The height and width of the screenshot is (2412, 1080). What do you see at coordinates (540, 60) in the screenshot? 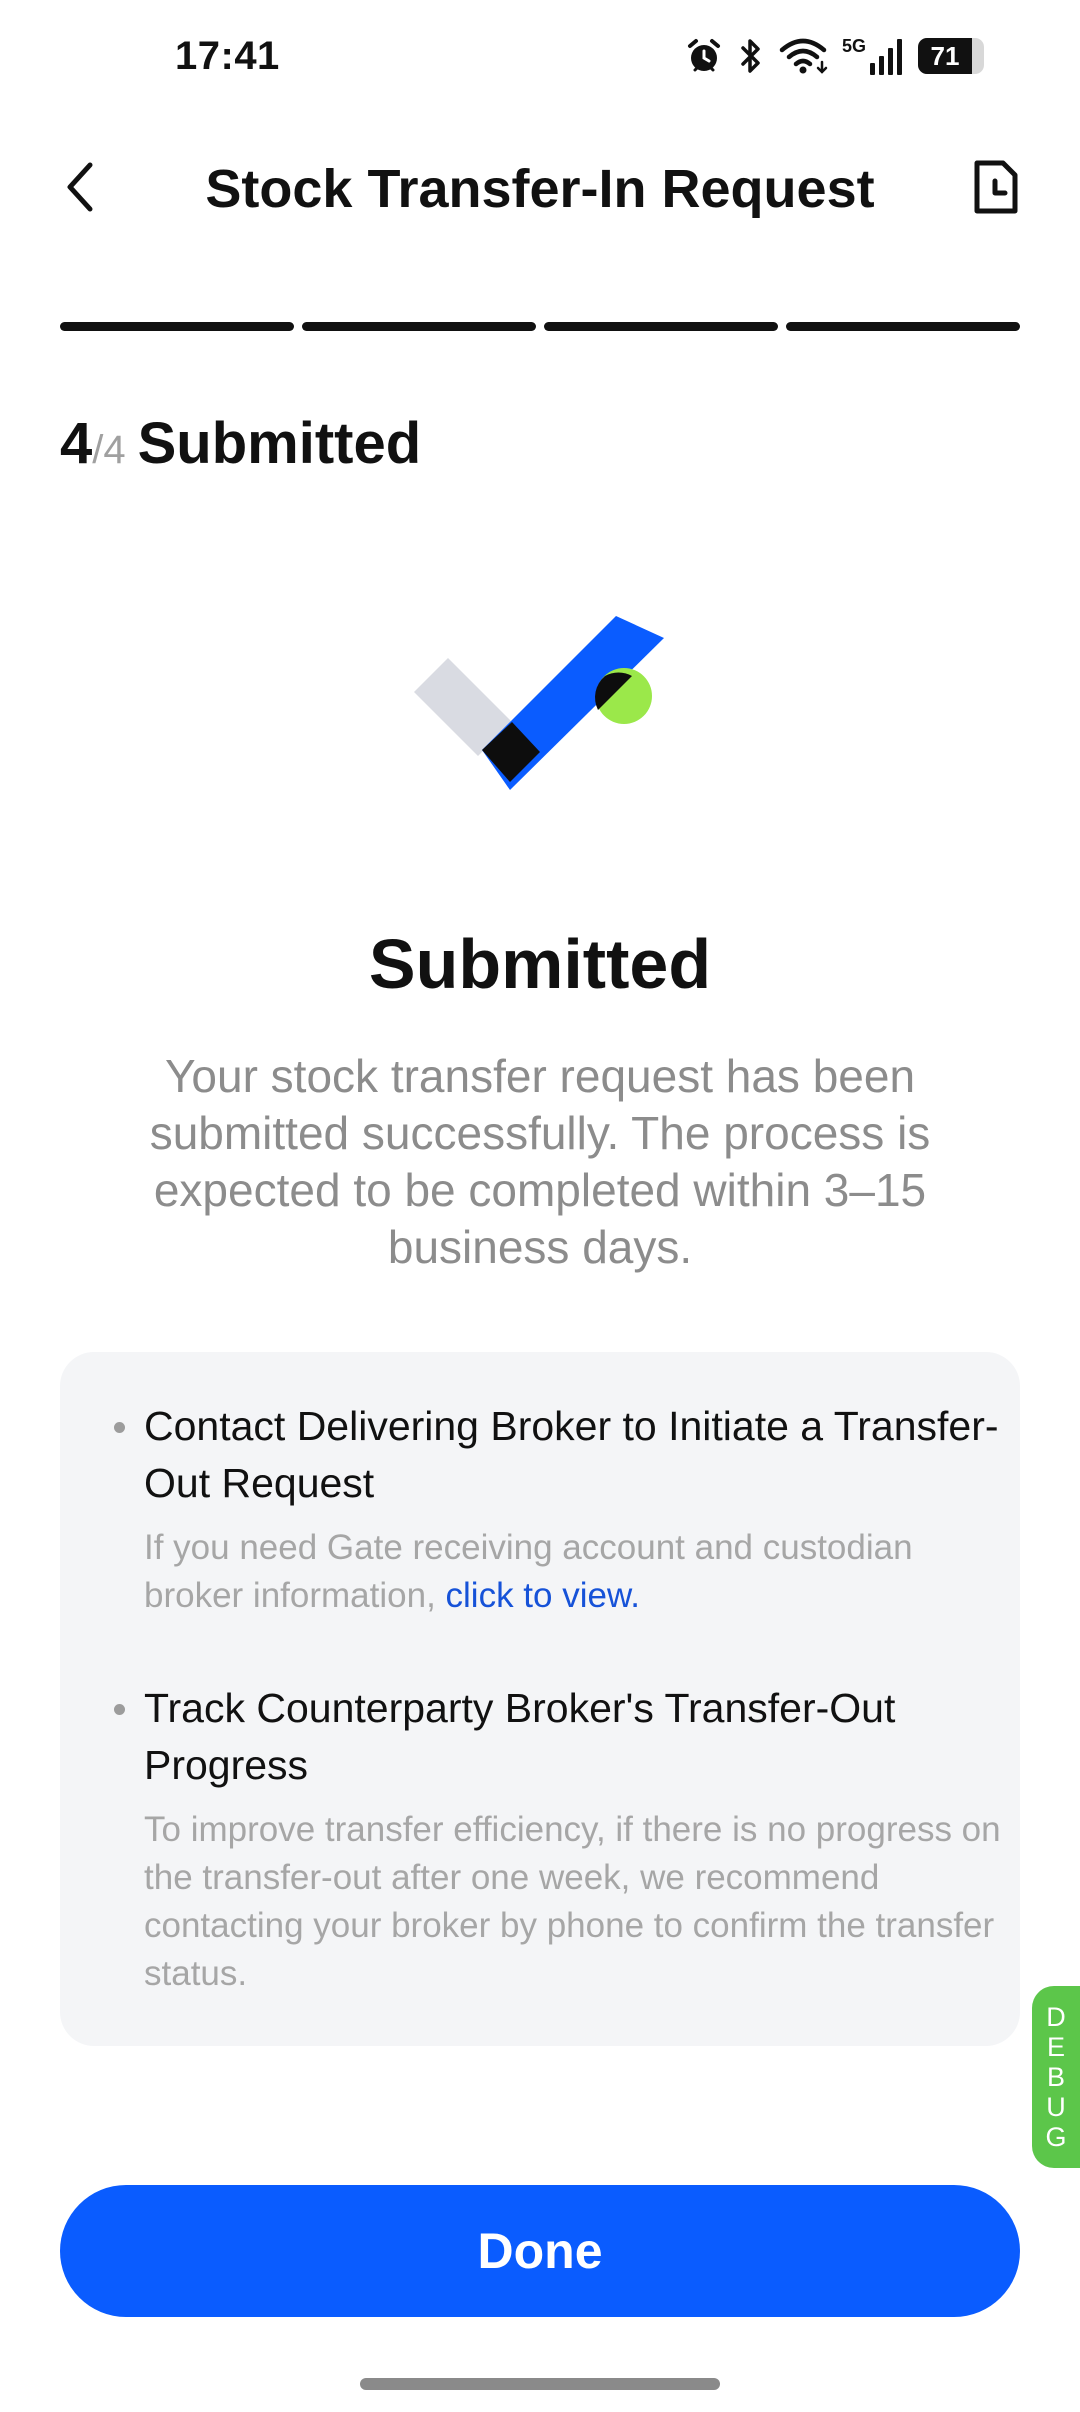
I see `status-bar: 17:41 5G 71` at bounding box center [540, 60].